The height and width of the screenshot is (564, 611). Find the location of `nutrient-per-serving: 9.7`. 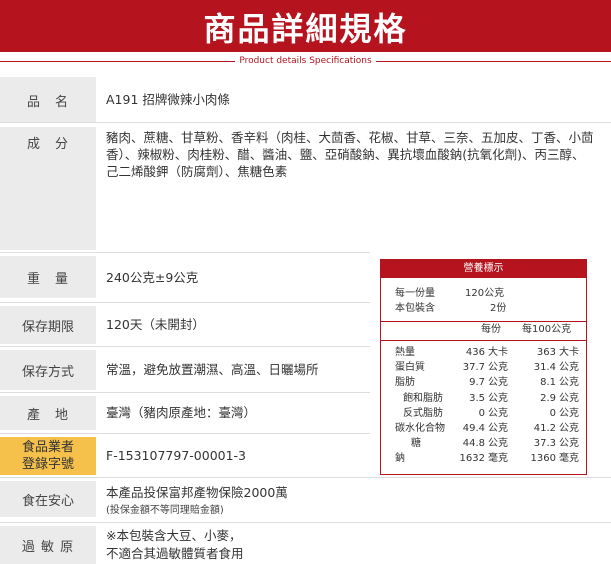

nutrient-per-serving: 9.7 is located at coordinates (477, 383).